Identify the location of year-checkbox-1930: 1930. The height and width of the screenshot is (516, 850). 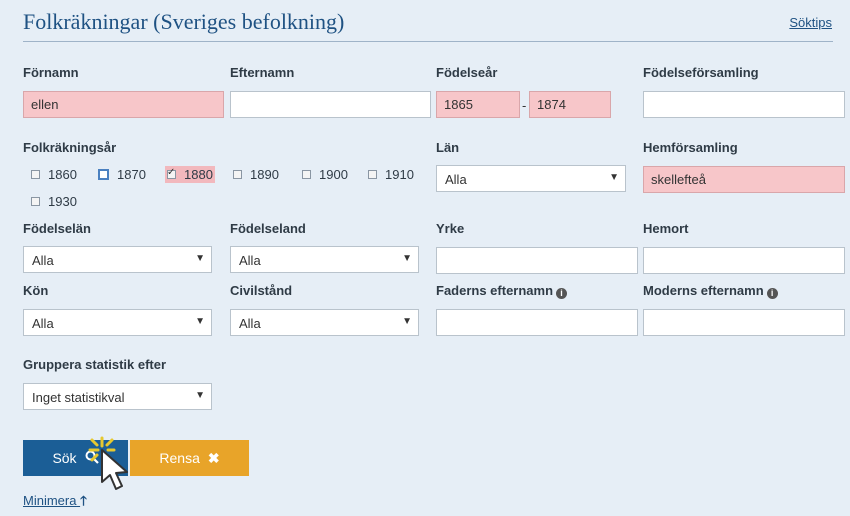
(54, 201).